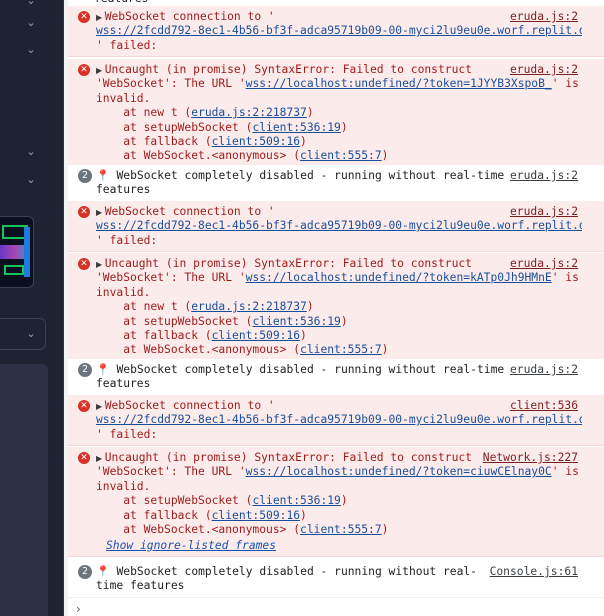 The width and height of the screenshot is (604, 616). Describe the element at coordinates (350, 586) in the screenshot. I see `message-line: time features` at that location.